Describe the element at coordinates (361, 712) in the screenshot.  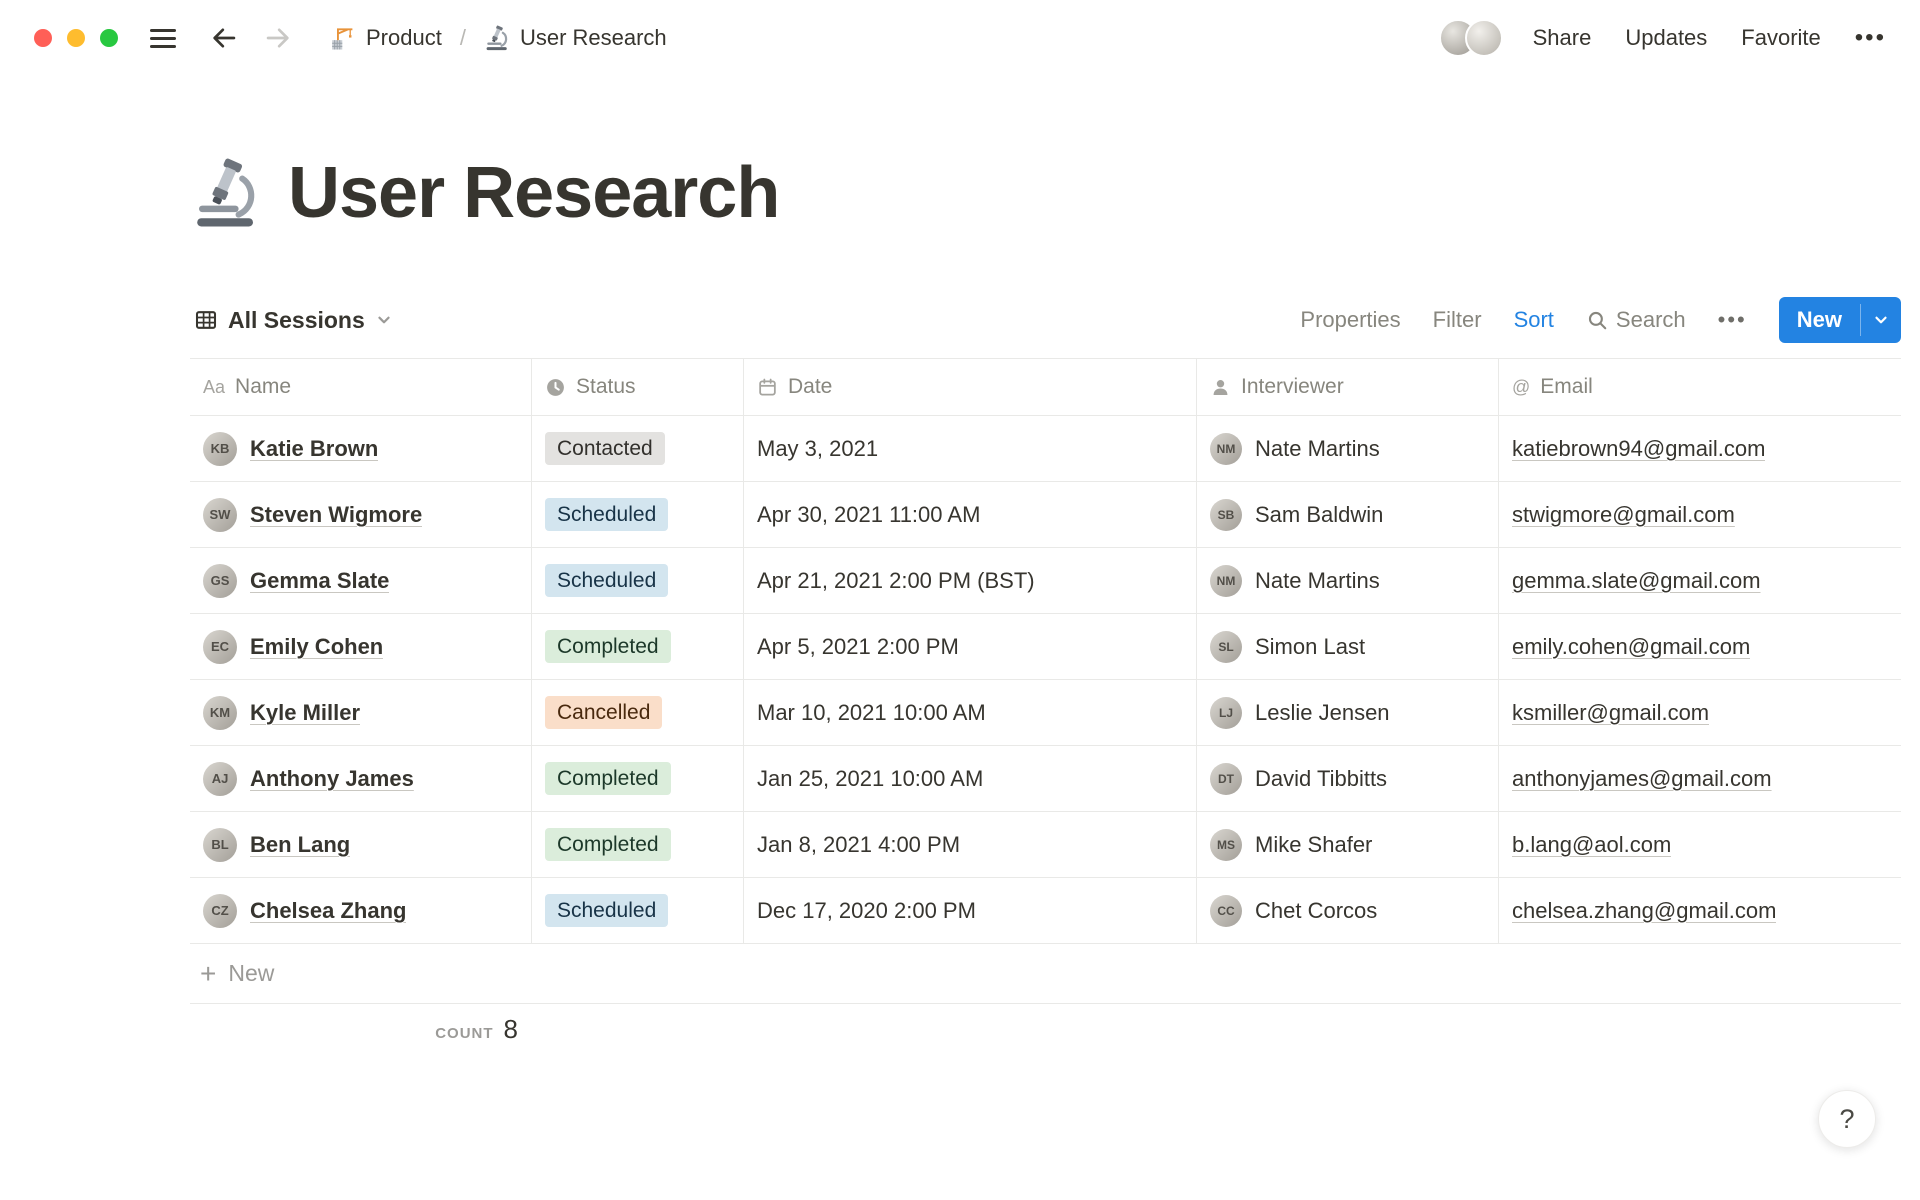
I see `name-cell: KM Kyle Miller` at that location.